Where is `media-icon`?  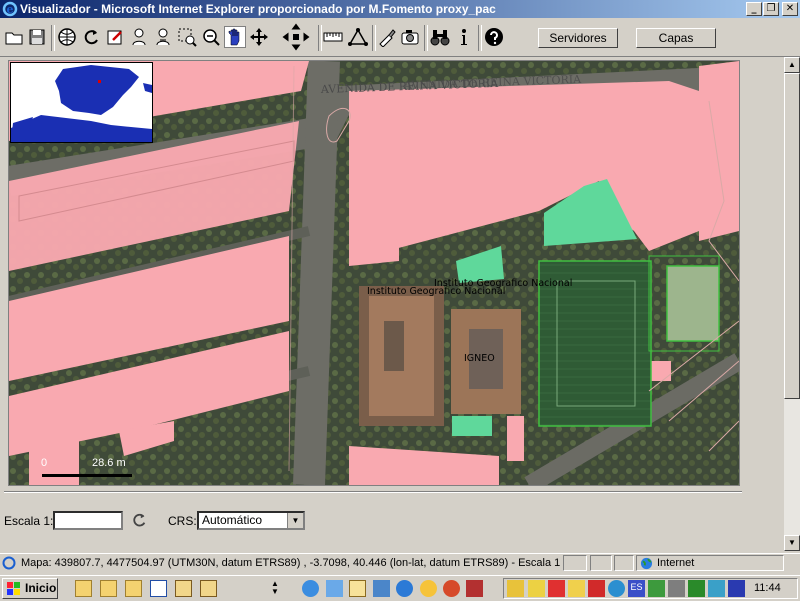
media-icon is located at coordinates (451, 588).